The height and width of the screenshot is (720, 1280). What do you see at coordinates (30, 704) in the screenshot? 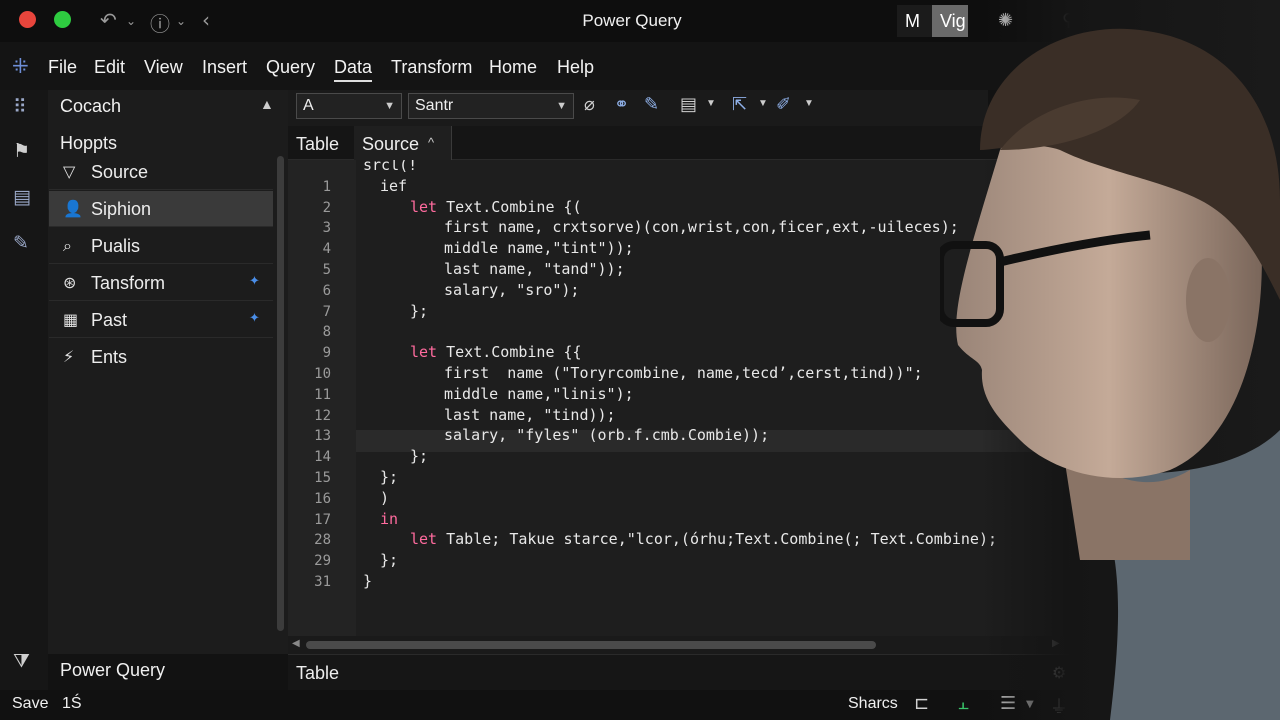
I see `save-button: Save` at bounding box center [30, 704].